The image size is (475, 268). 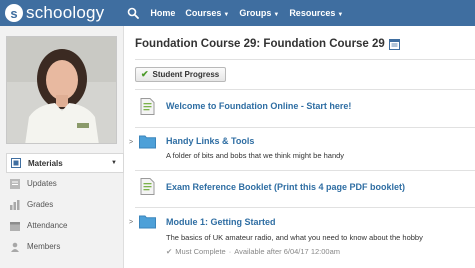 I want to click on nav-home: Home, so click(x=162, y=13).